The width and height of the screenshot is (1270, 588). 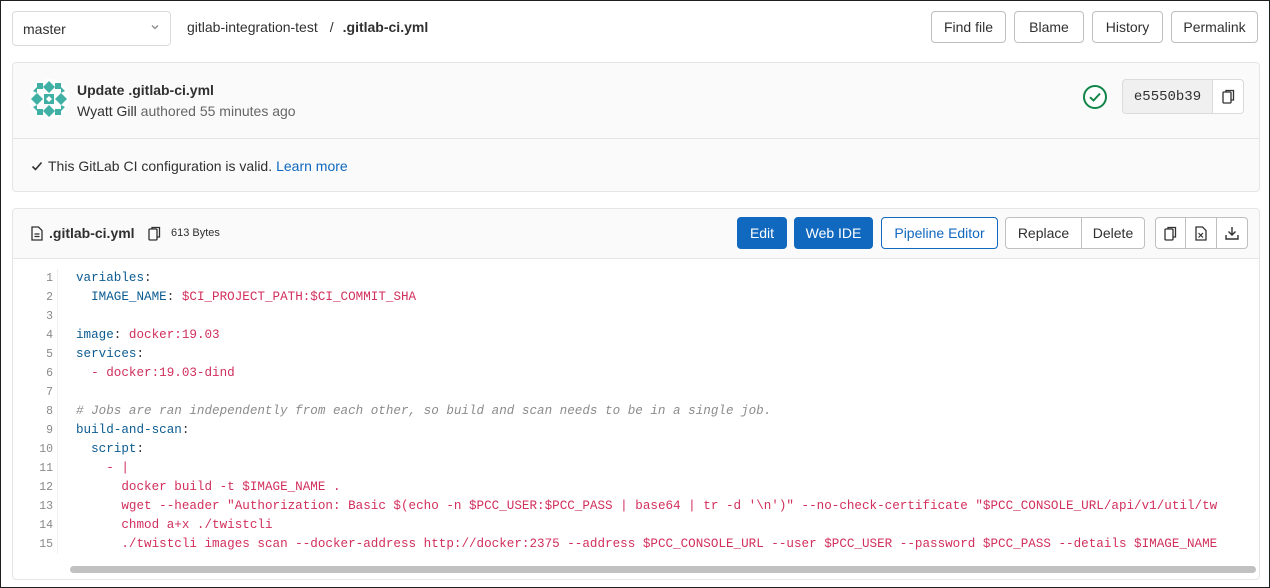 What do you see at coordinates (636, 449) in the screenshot?
I see `code-line: 10 script:` at bounding box center [636, 449].